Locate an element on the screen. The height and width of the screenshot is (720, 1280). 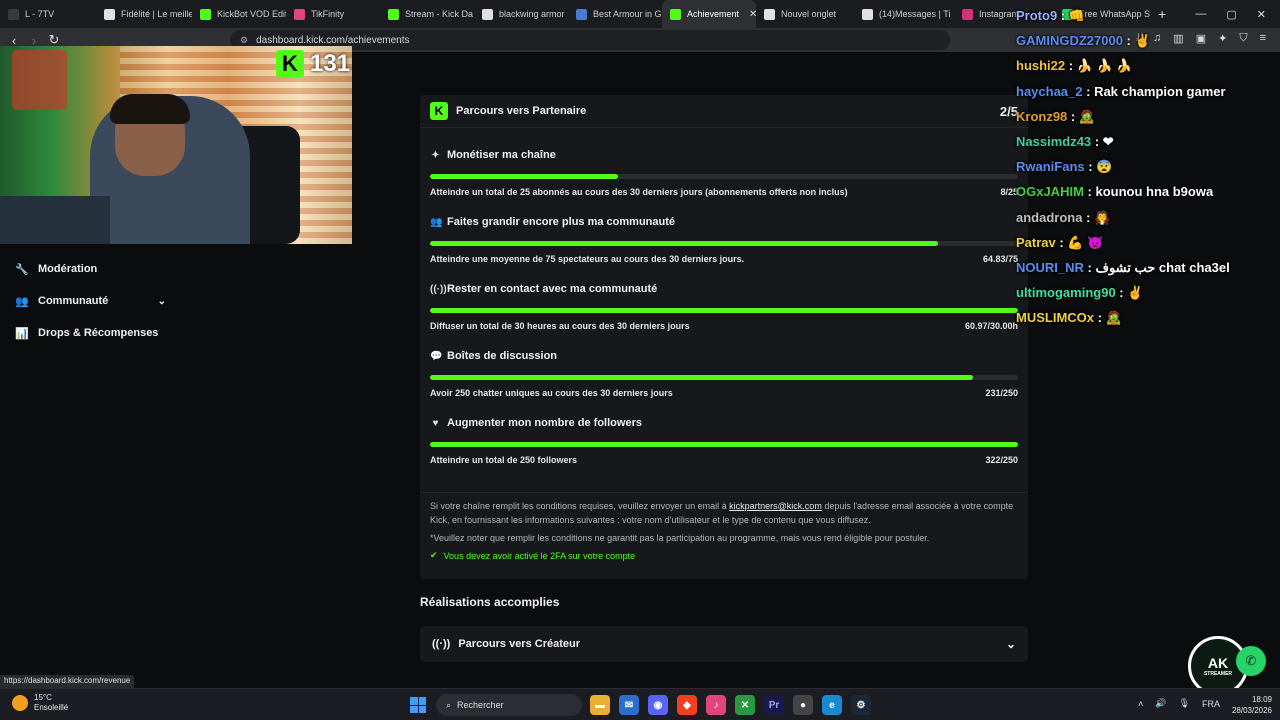
tab-4: Stream - Kick Da is located at coordinates (427, 14).